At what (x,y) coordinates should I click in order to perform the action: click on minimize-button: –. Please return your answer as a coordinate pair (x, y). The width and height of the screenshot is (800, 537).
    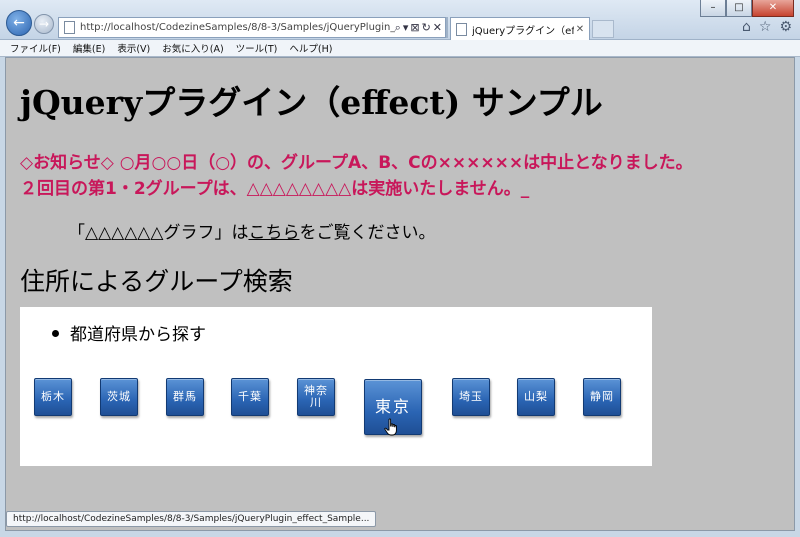
    Looking at the image, I should click on (713, 8).